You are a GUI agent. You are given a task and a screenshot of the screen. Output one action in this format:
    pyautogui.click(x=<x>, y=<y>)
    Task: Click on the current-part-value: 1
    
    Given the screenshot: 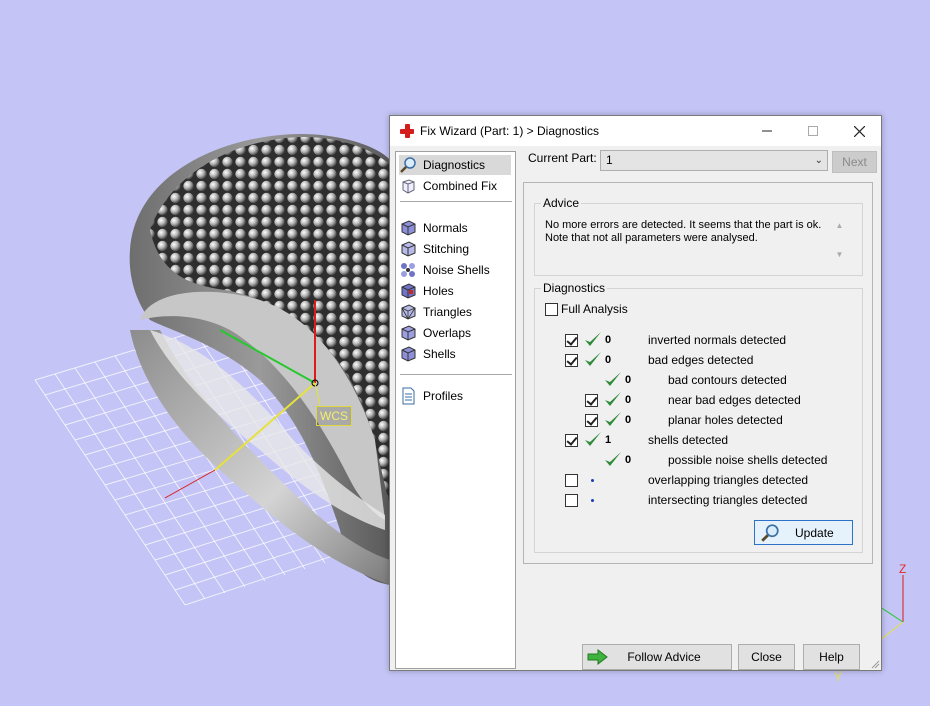 What is the action you would take?
    pyautogui.click(x=609, y=160)
    